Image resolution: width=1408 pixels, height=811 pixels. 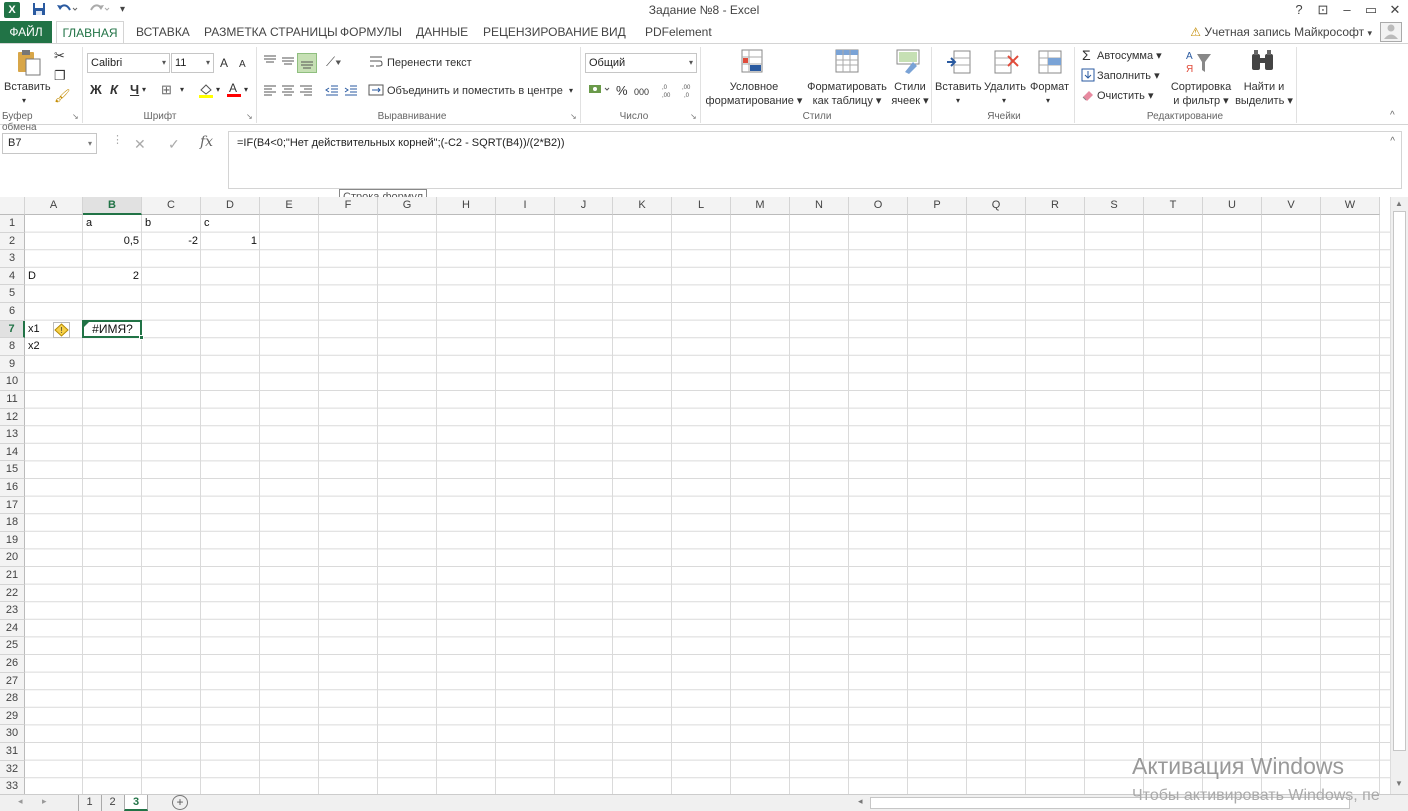 I want to click on merge-center-button: Объединить и поместить в центре, so click(x=475, y=91).